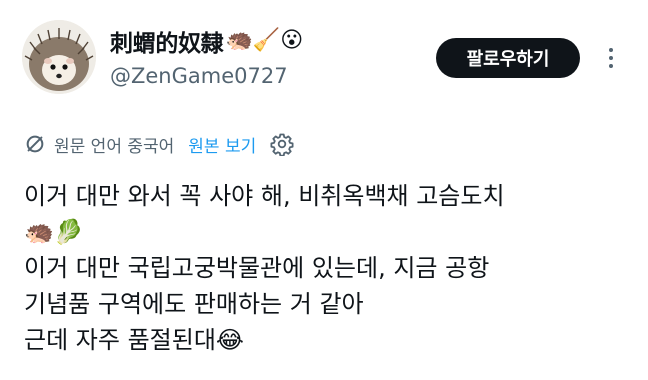 This screenshot has height=380, width=648. I want to click on display-name-row: 刺蝟的奴隸 🦔🧹😮, so click(206, 41).